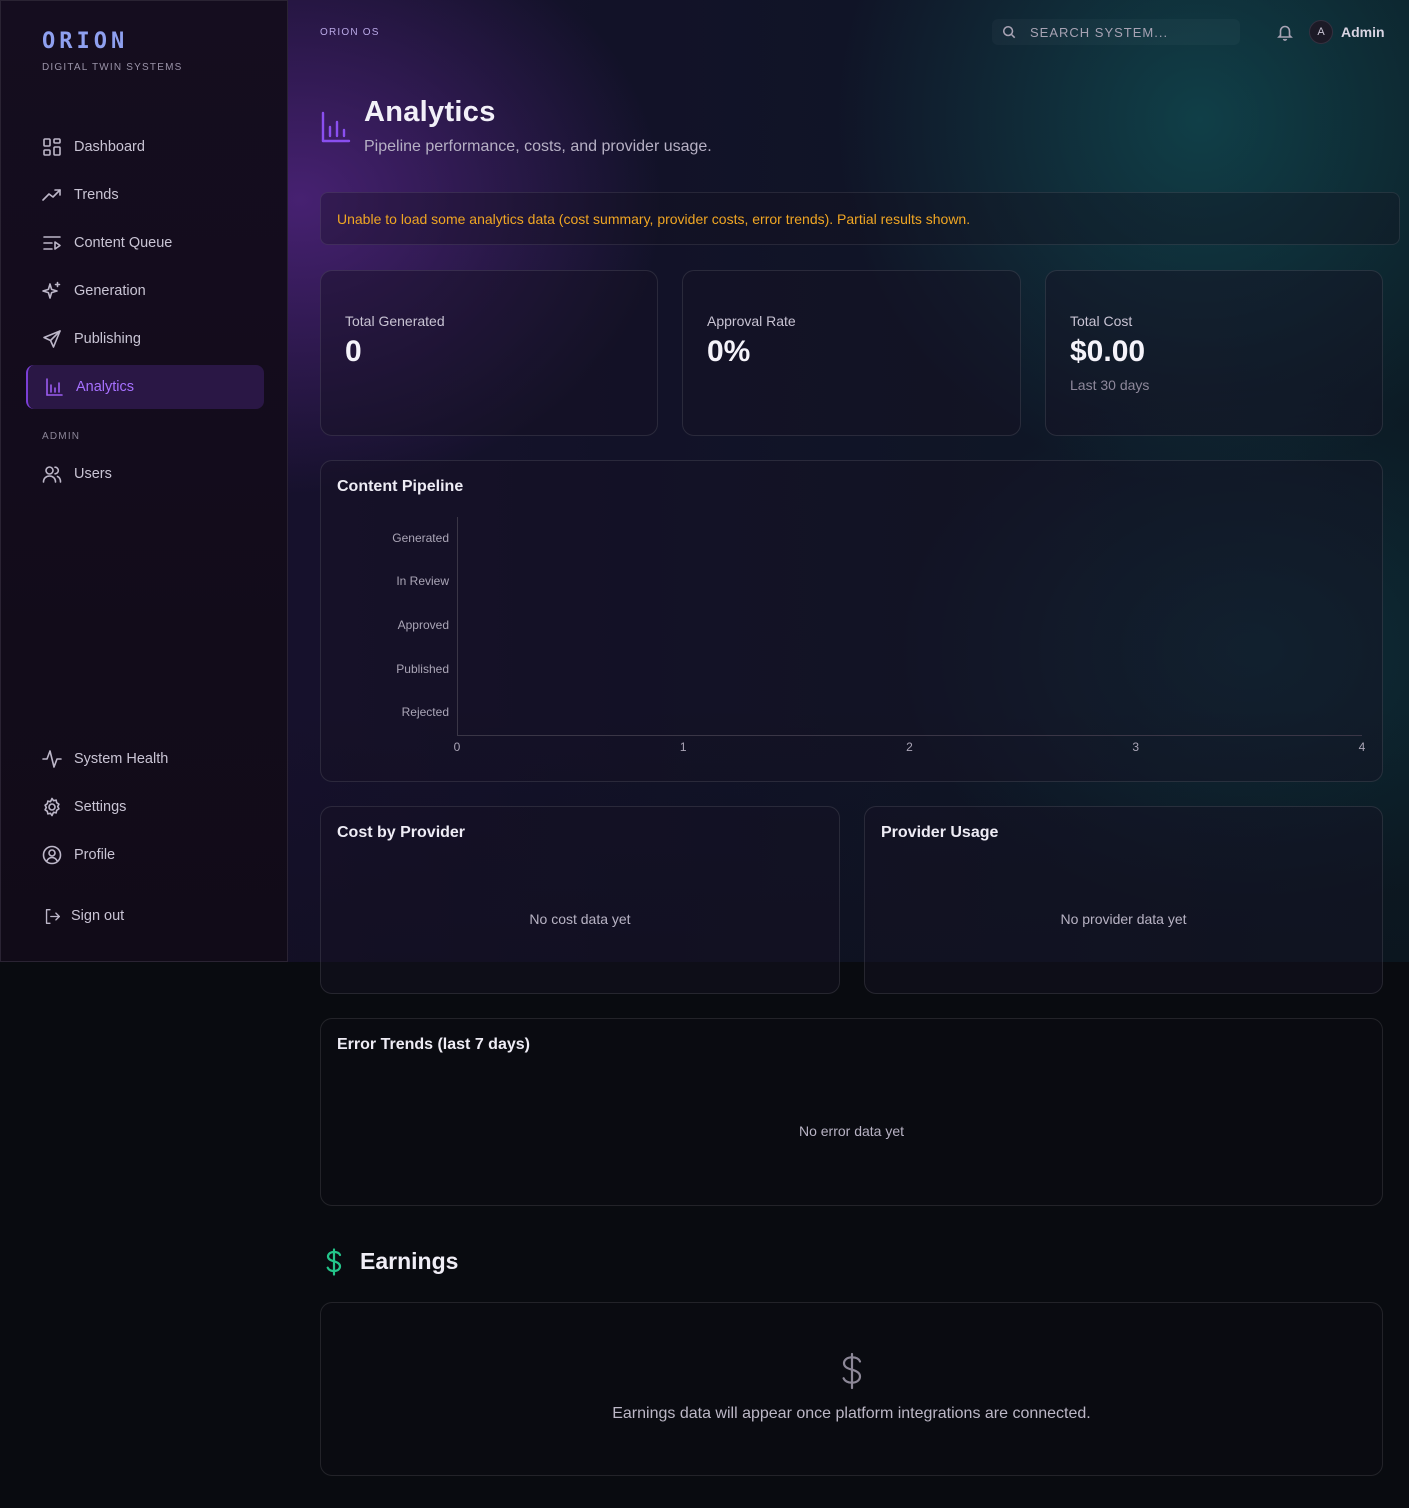 The width and height of the screenshot is (1409, 1508). I want to click on sidebar-item-label: Trends, so click(96, 195).